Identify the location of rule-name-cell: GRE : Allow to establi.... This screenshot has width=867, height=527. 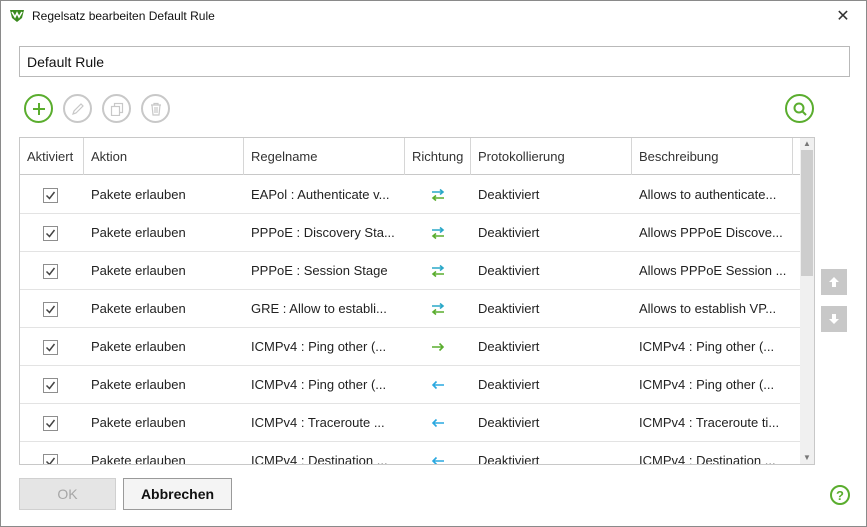
(319, 308).